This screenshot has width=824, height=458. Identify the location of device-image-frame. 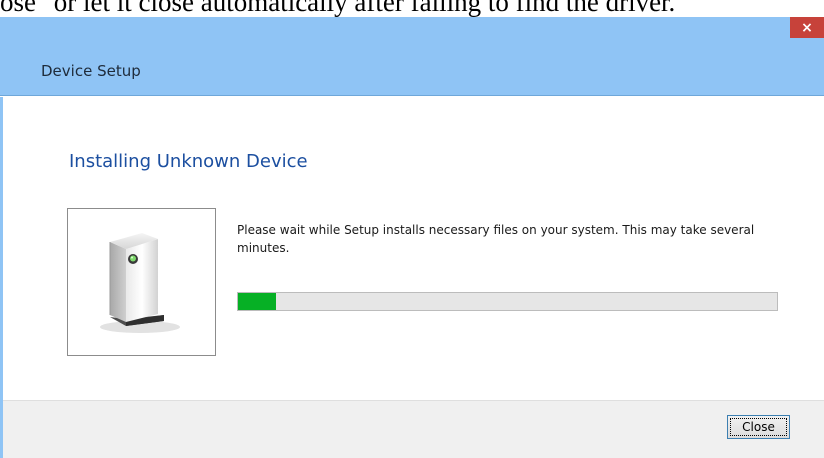
(141, 282).